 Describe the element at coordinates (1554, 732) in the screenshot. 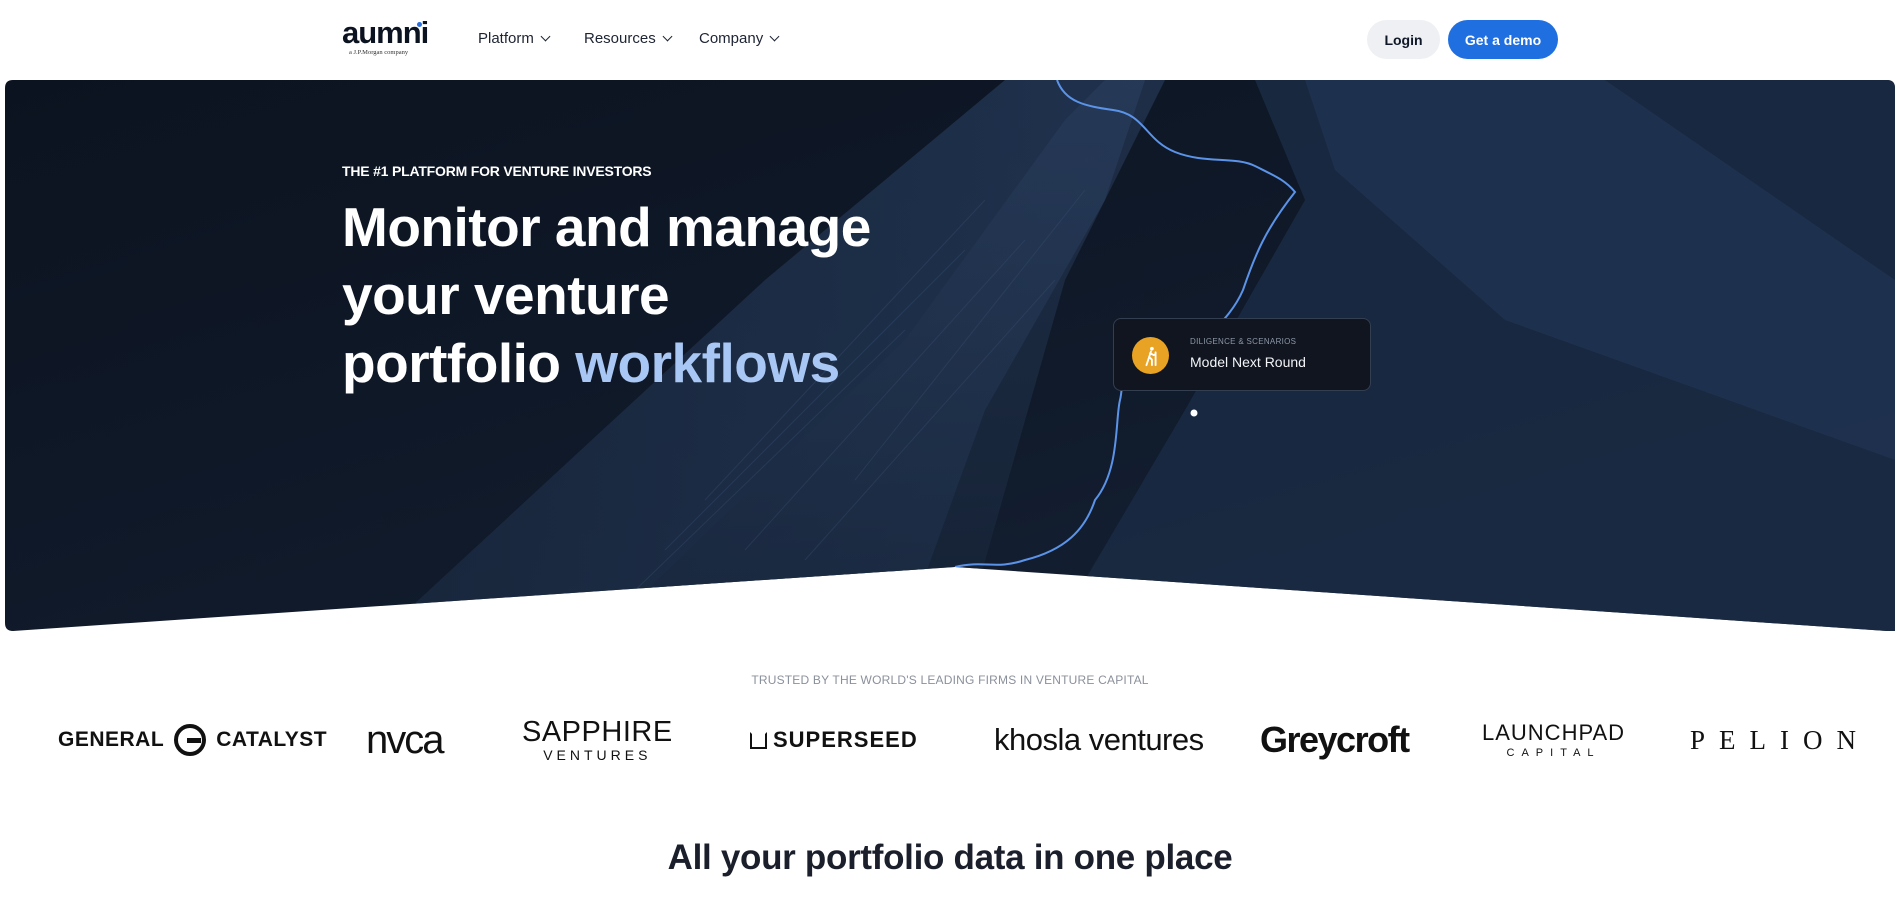

I see `logo-text: LAUNCHPAD` at that location.